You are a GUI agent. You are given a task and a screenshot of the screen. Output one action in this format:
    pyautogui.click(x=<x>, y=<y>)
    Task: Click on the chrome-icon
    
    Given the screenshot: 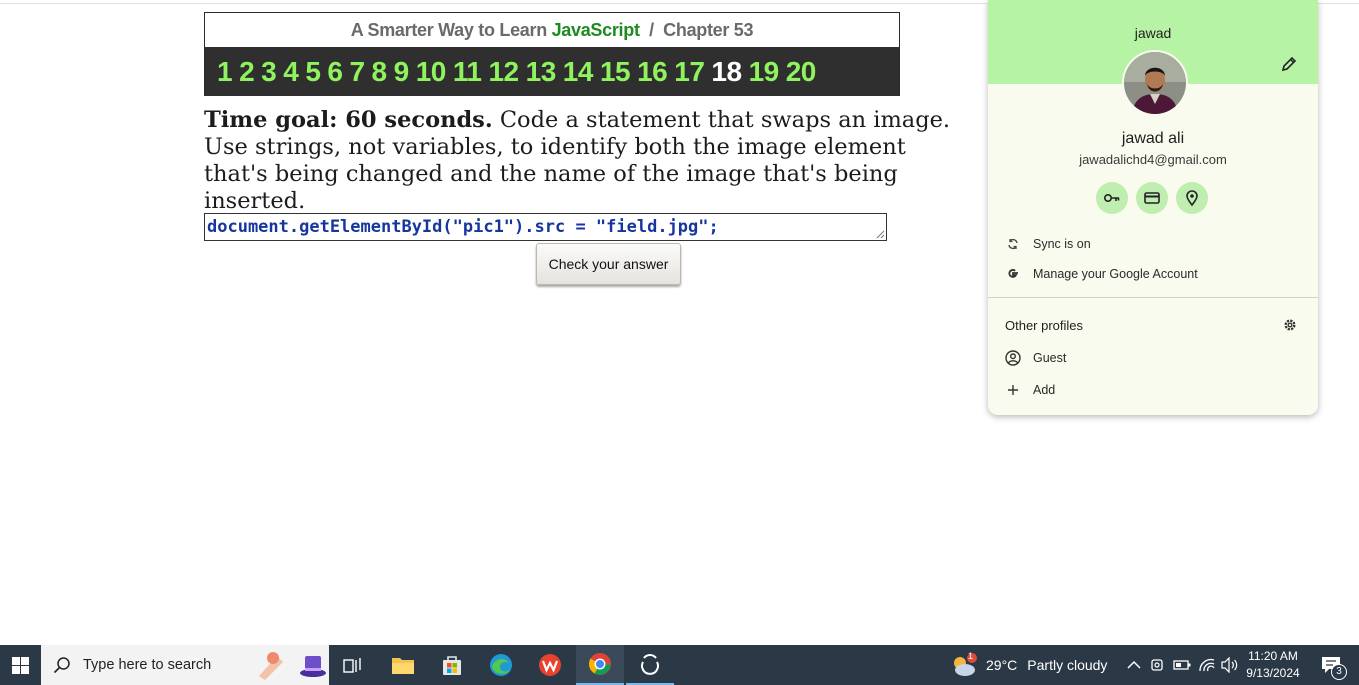 What is the action you would take?
    pyautogui.click(x=600, y=664)
    